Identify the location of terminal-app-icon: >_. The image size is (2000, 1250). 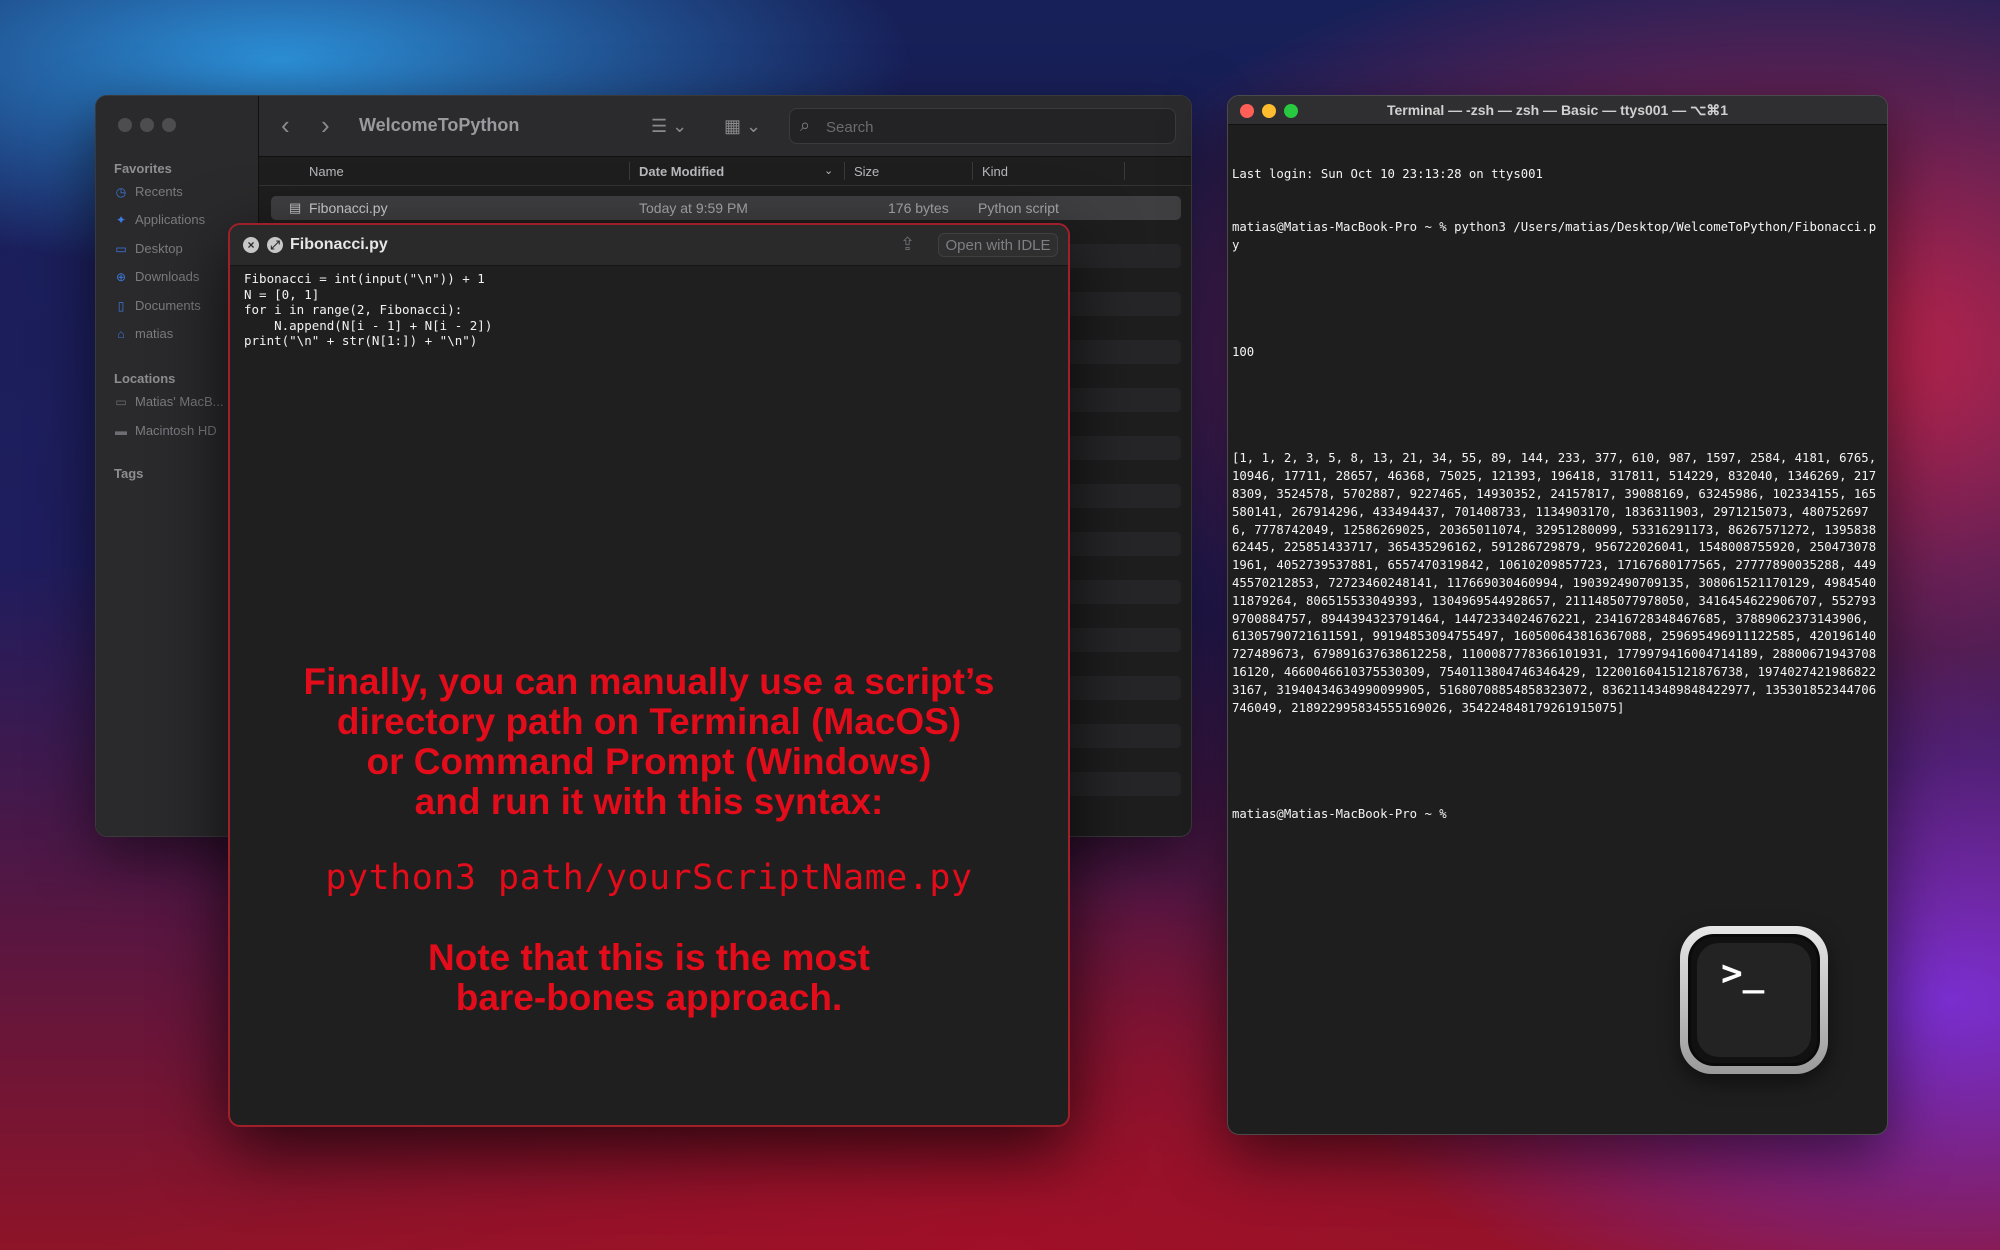
(1754, 1000).